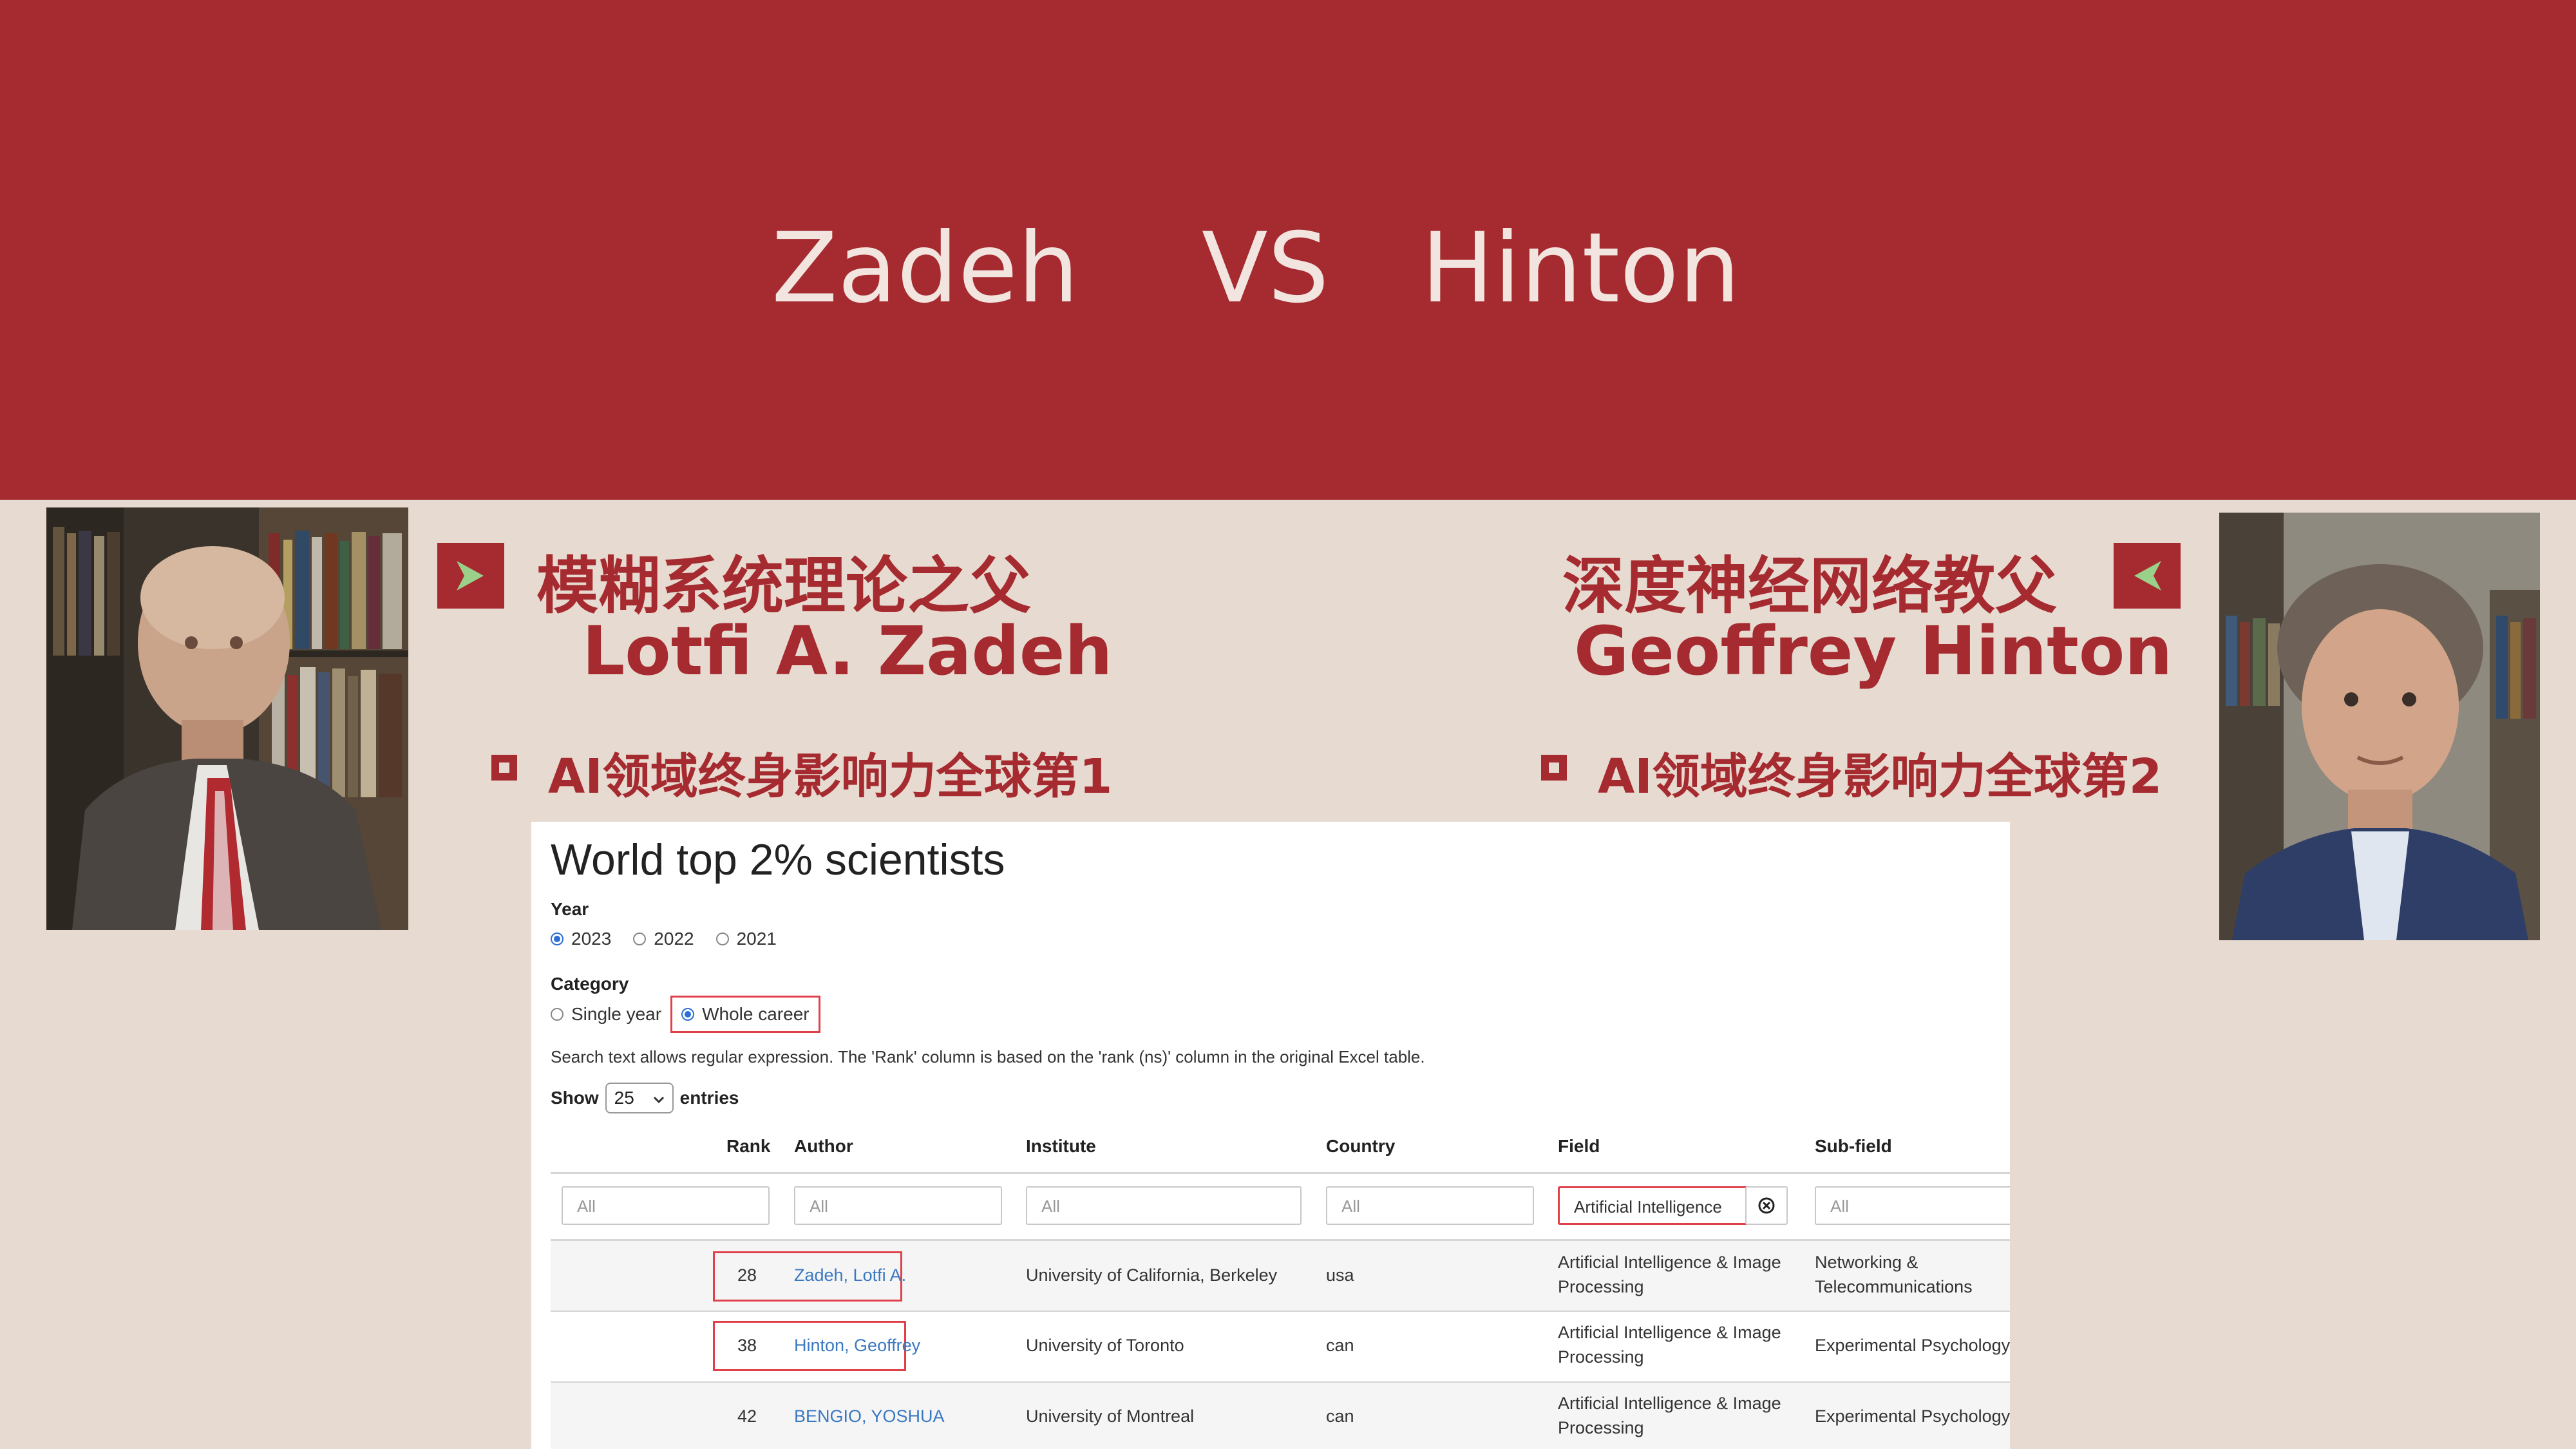 Image resolution: width=2576 pixels, height=1449 pixels. Describe the element at coordinates (2147, 576) in the screenshot. I see `left-arrow-icon` at that location.